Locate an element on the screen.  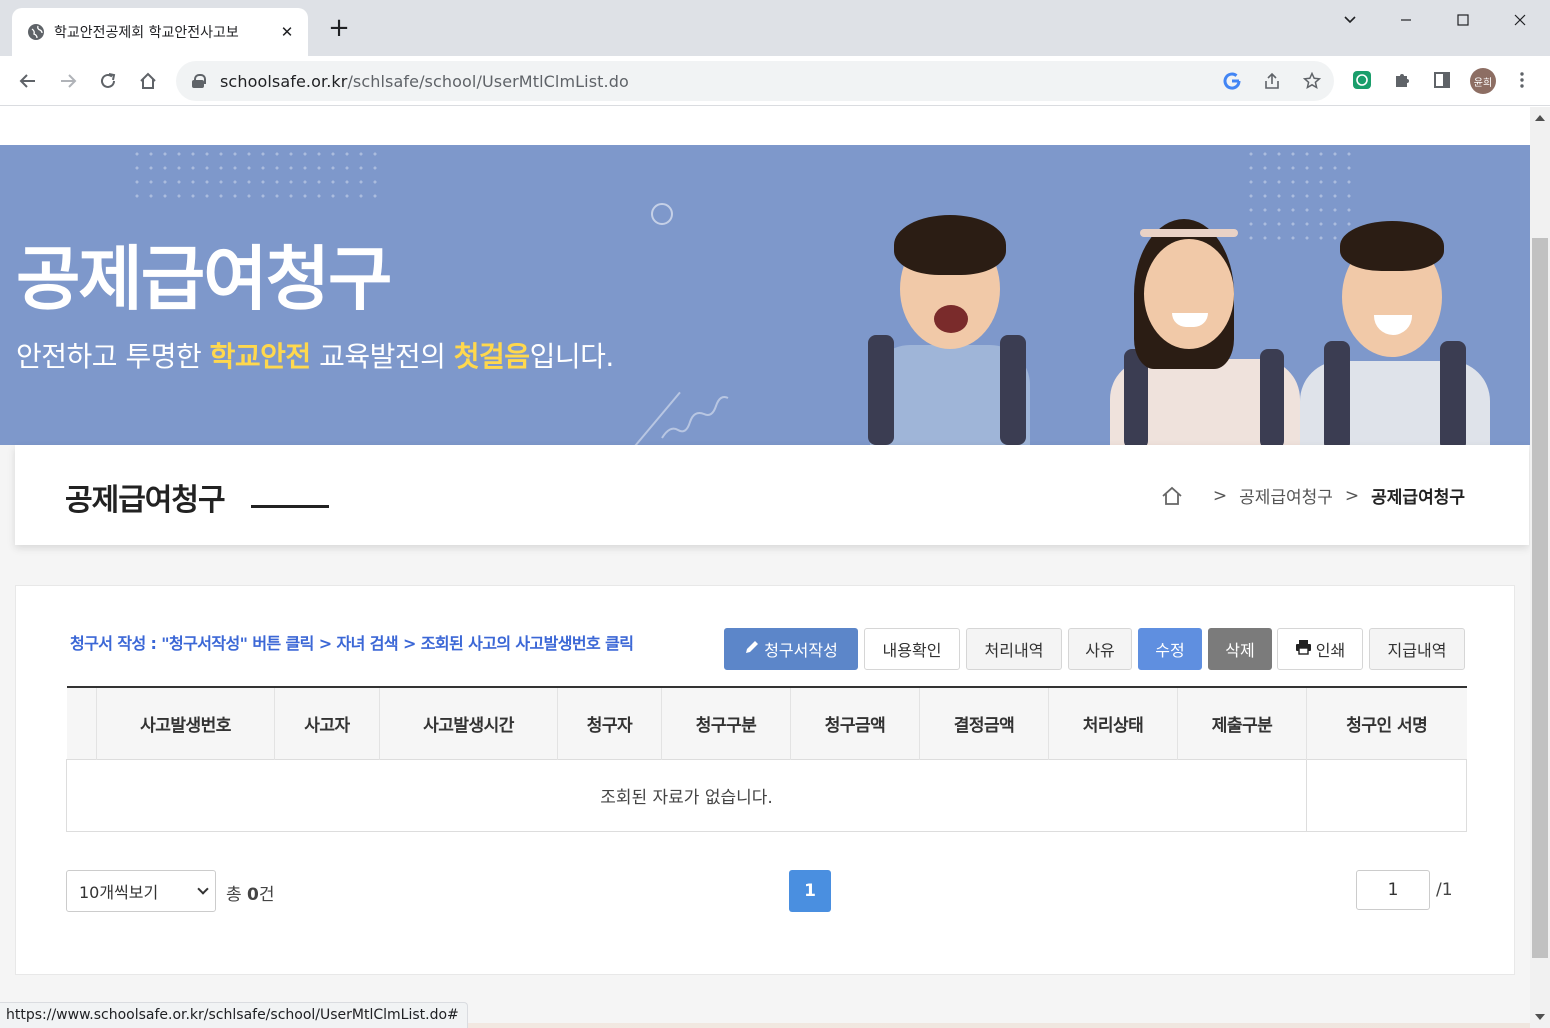
profile-avatar: 윤희 is located at coordinates (1483, 81).